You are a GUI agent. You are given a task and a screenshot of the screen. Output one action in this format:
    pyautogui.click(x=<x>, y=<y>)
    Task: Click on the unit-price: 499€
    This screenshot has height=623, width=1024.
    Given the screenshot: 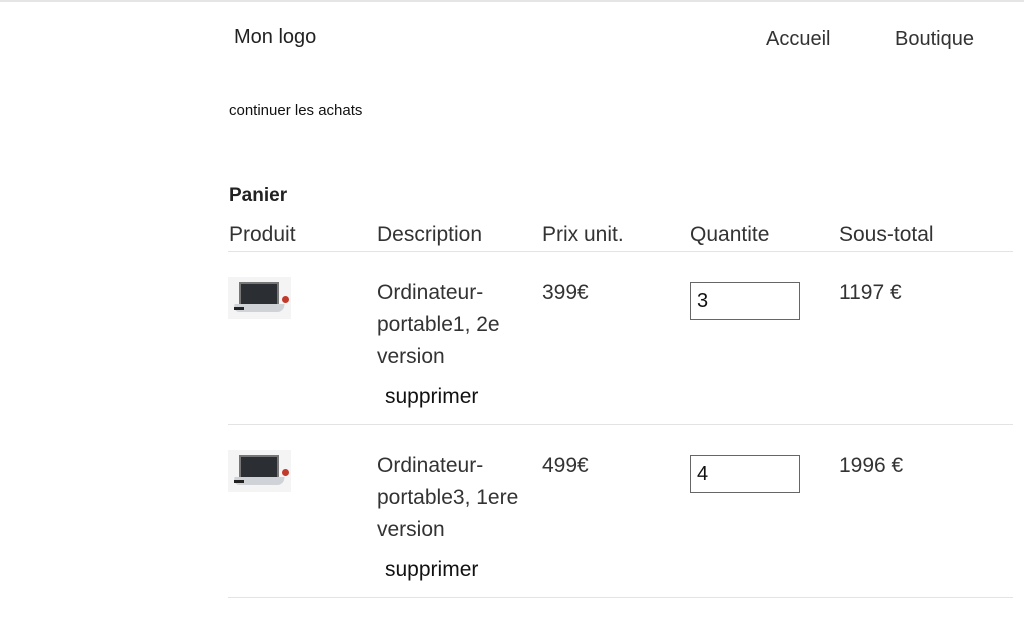 What is the action you would take?
    pyautogui.click(x=565, y=465)
    